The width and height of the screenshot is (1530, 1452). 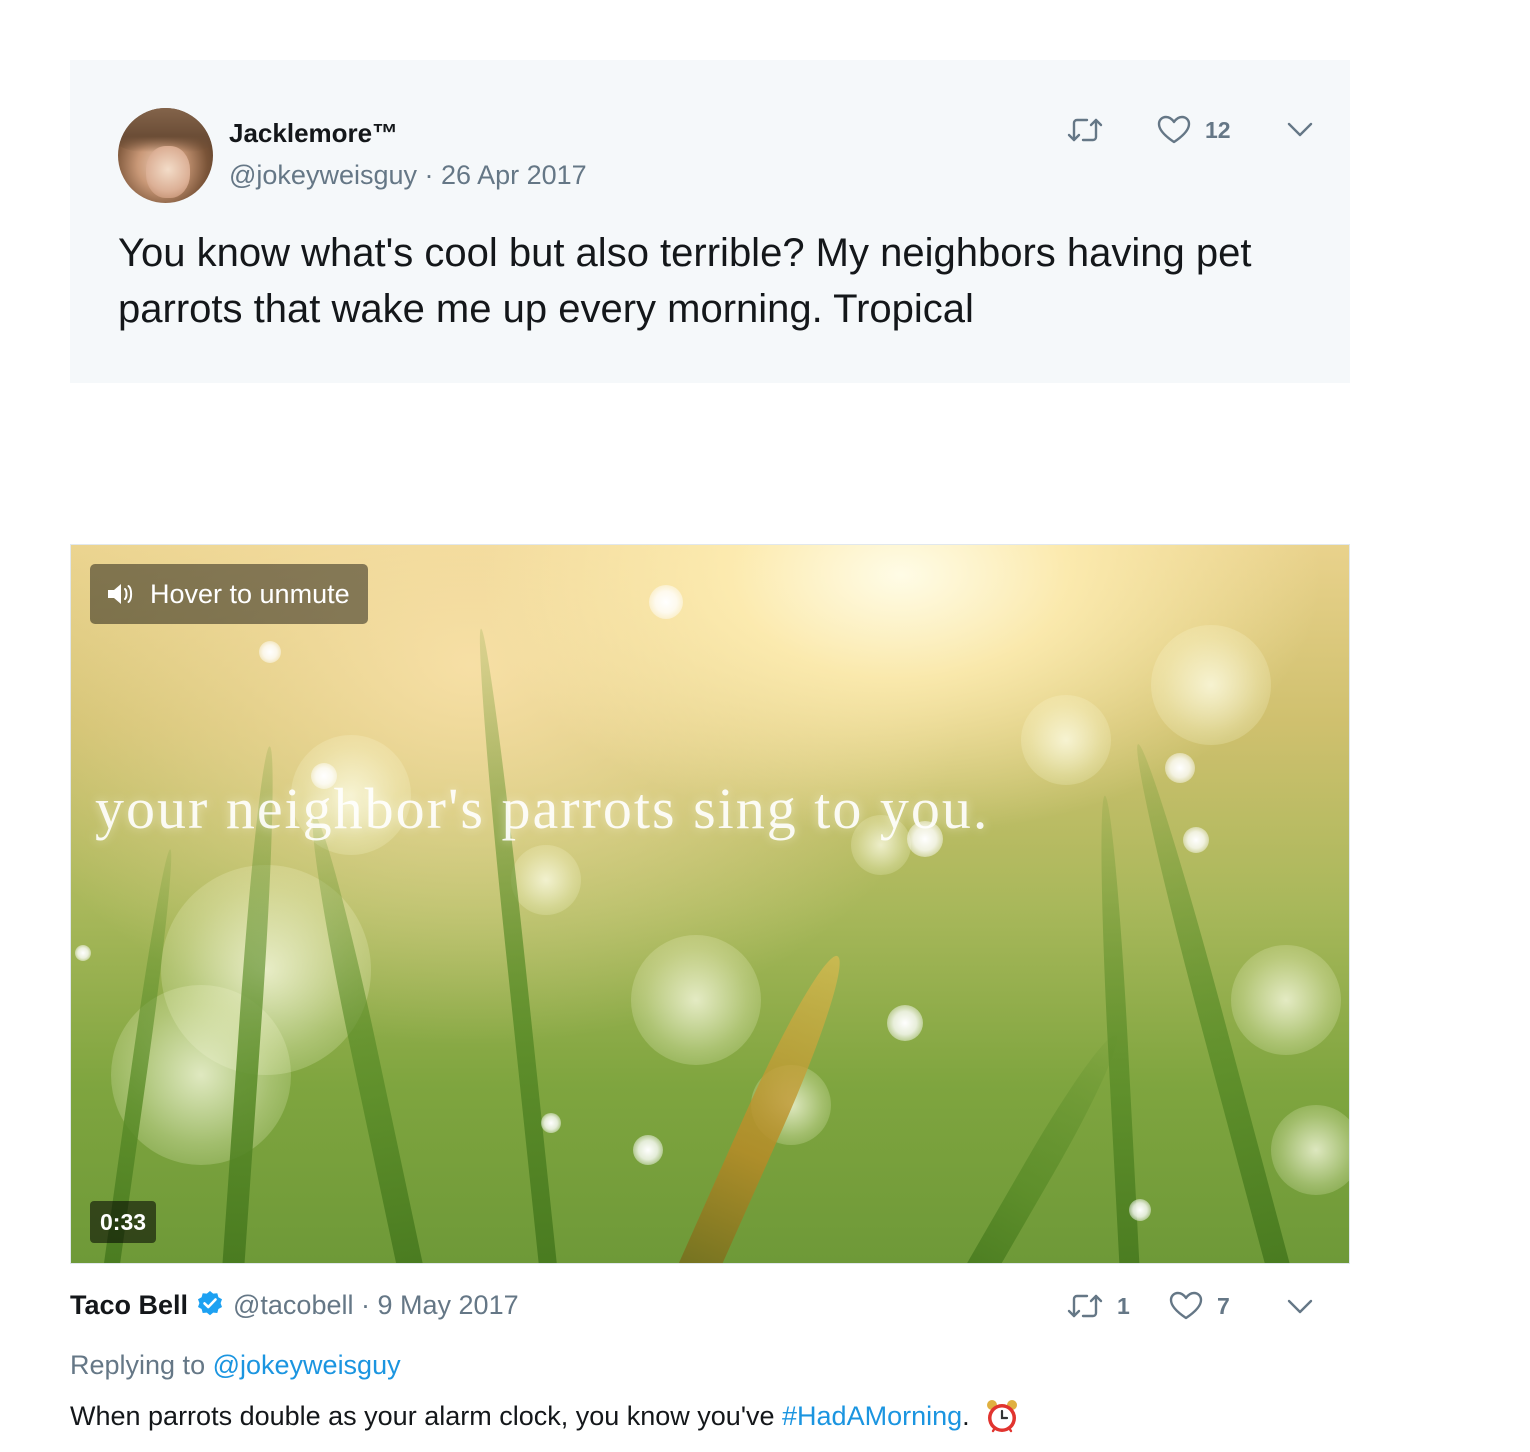 What do you see at coordinates (123, 1222) in the screenshot?
I see `video-duration-badge: 0:33` at bounding box center [123, 1222].